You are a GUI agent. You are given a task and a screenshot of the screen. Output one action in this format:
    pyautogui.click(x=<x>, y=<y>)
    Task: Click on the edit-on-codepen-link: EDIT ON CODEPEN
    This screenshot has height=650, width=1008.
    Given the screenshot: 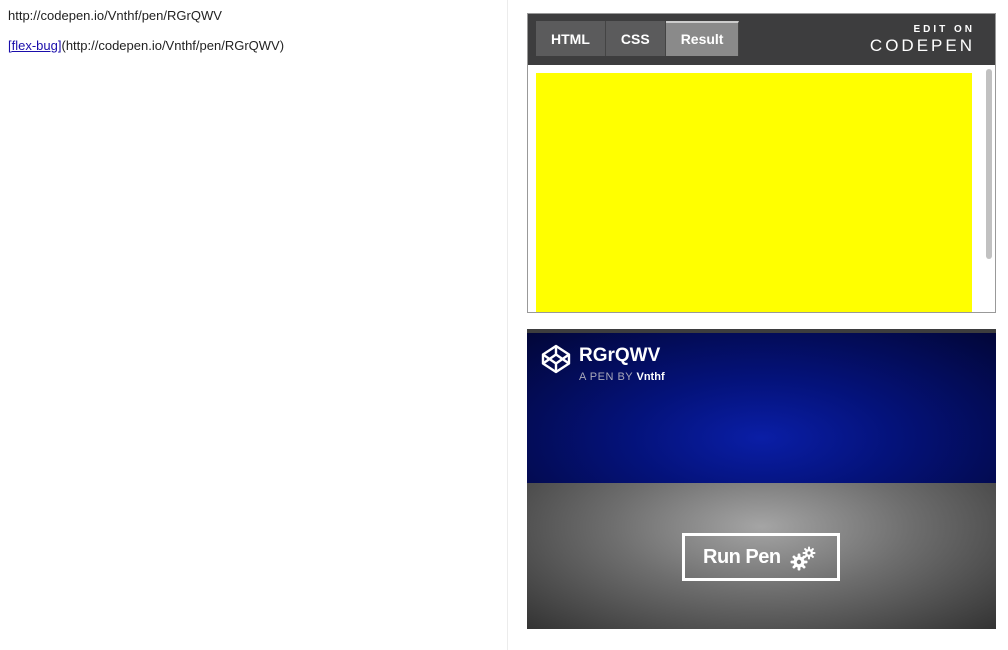 What is the action you would take?
    pyautogui.click(x=922, y=40)
    